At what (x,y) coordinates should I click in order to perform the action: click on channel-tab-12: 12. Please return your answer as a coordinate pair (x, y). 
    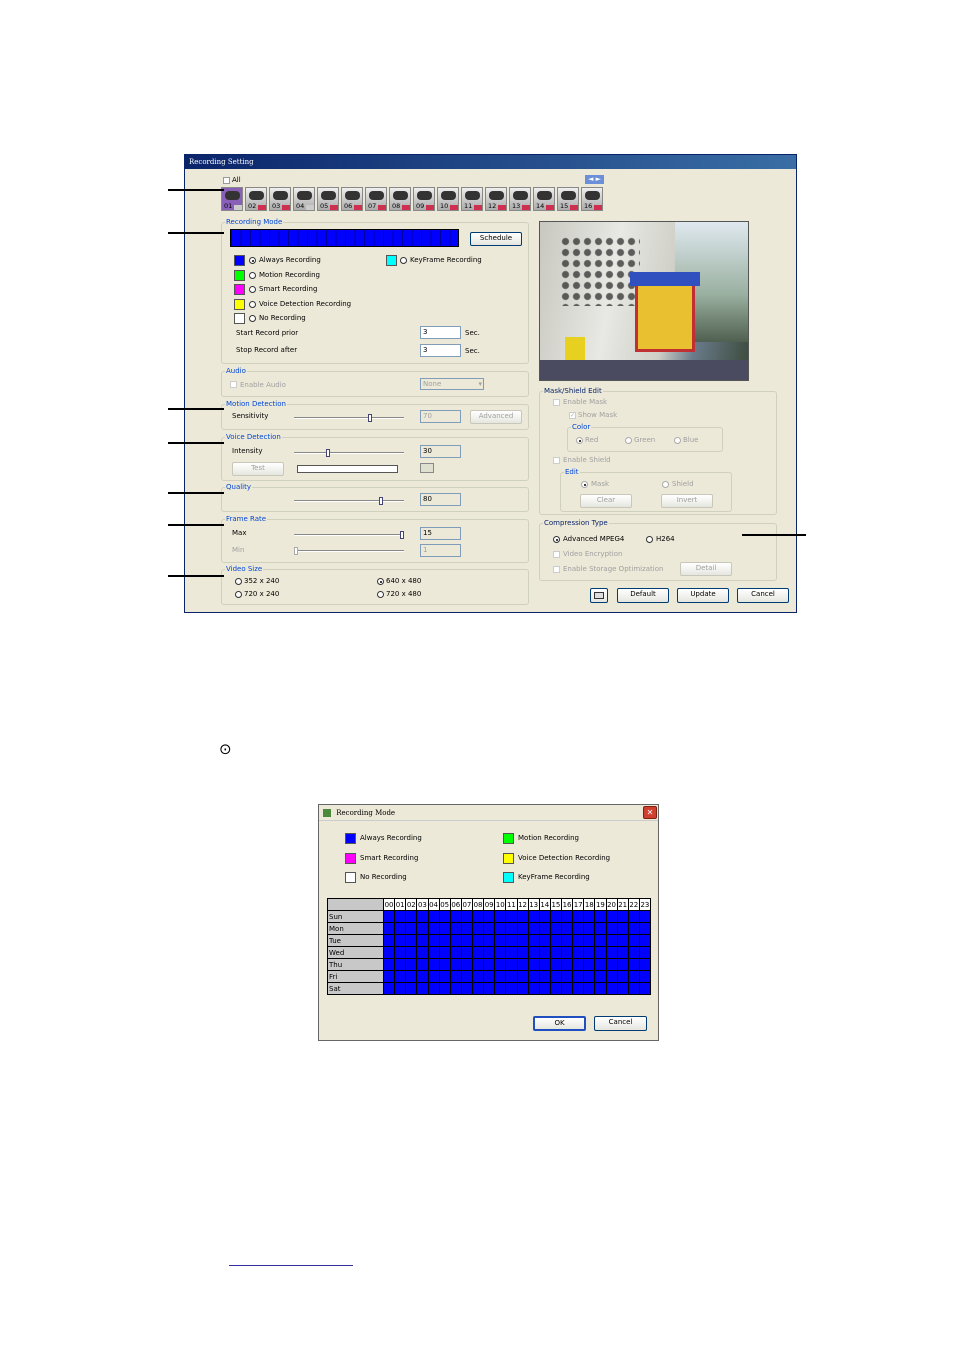
    Looking at the image, I should click on (496, 199).